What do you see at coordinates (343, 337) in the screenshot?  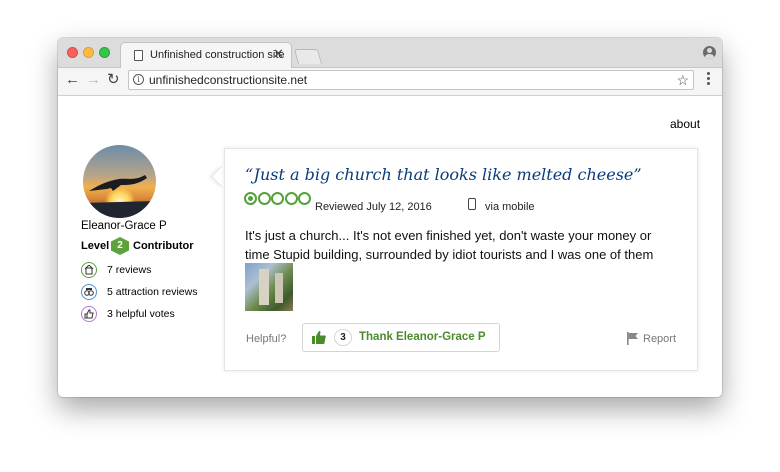 I see `thank-count: 3` at bounding box center [343, 337].